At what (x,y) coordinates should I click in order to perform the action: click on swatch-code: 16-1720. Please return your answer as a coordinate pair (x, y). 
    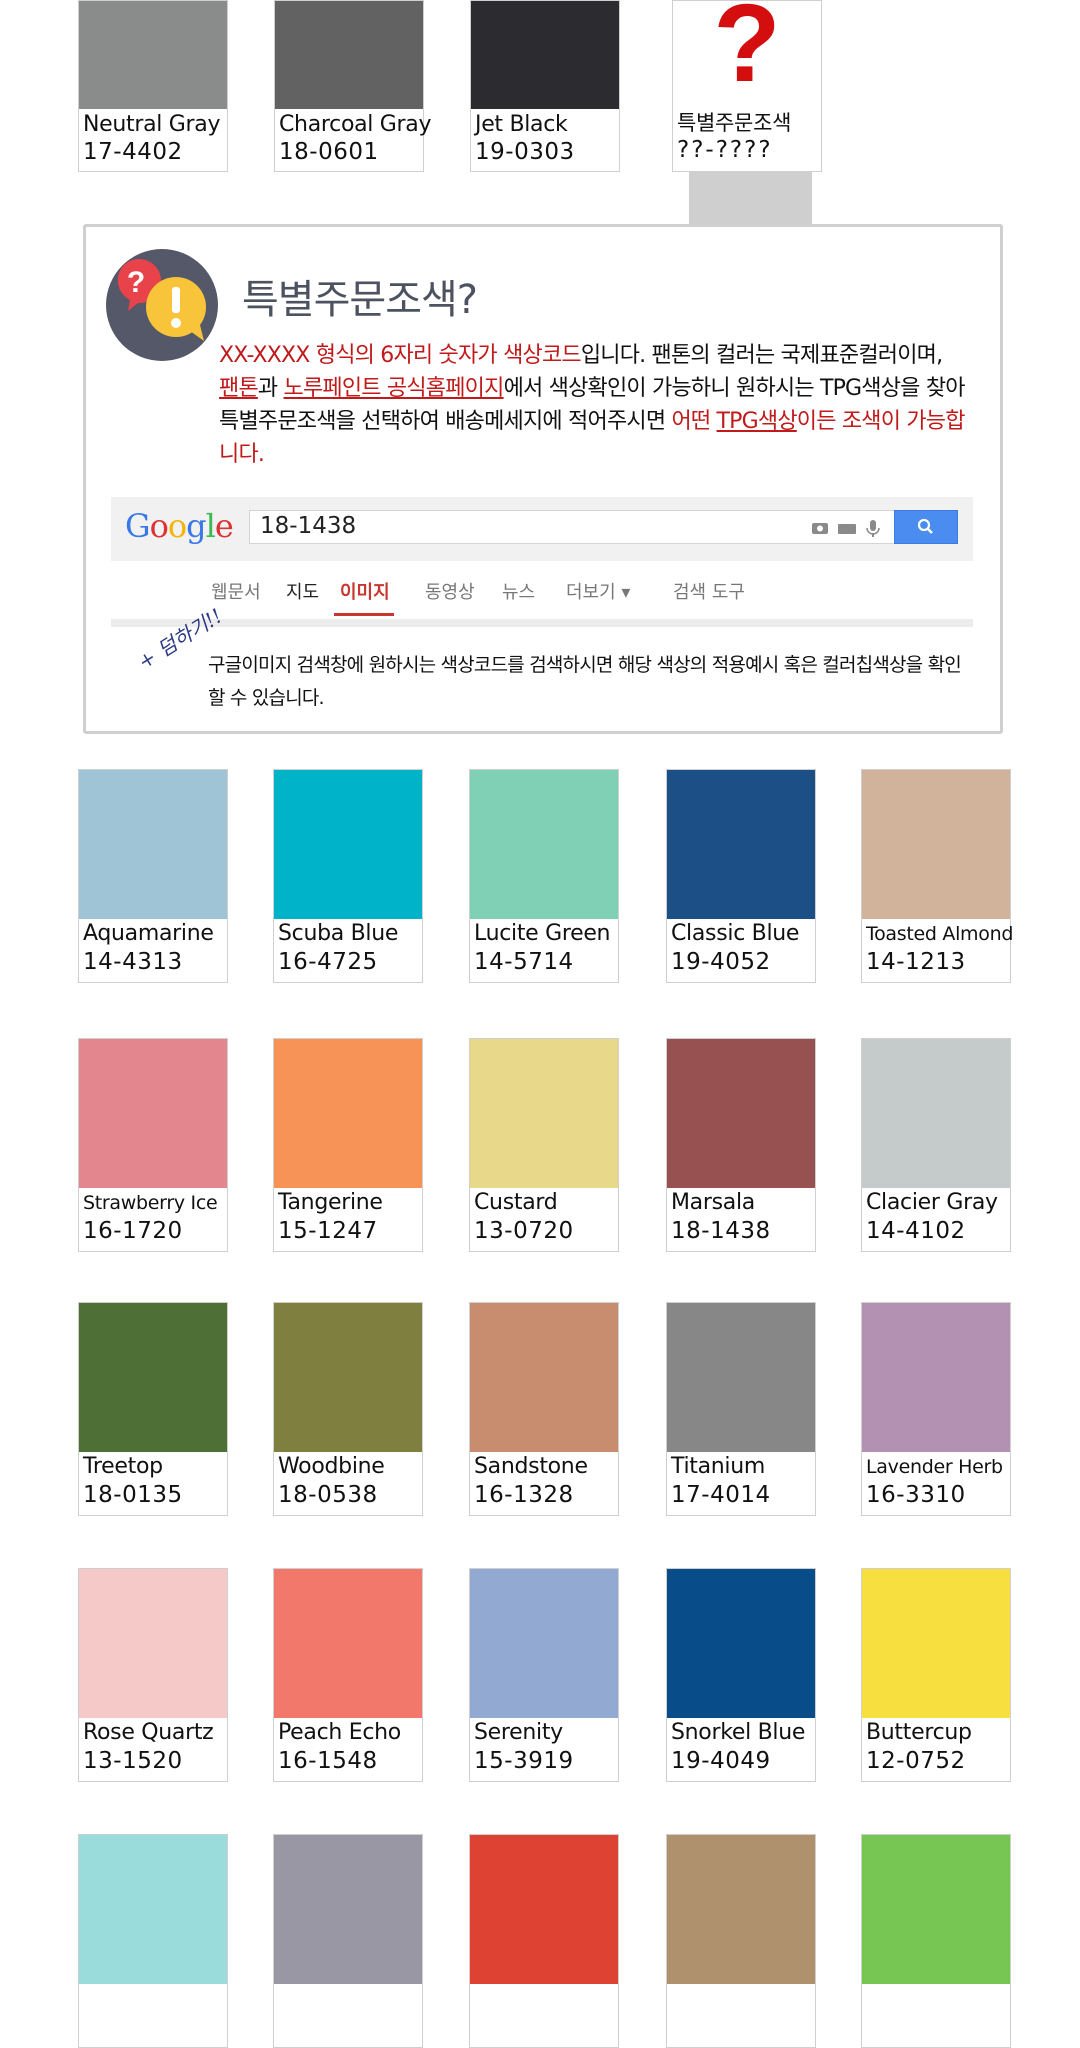
    Looking at the image, I should click on (133, 1231).